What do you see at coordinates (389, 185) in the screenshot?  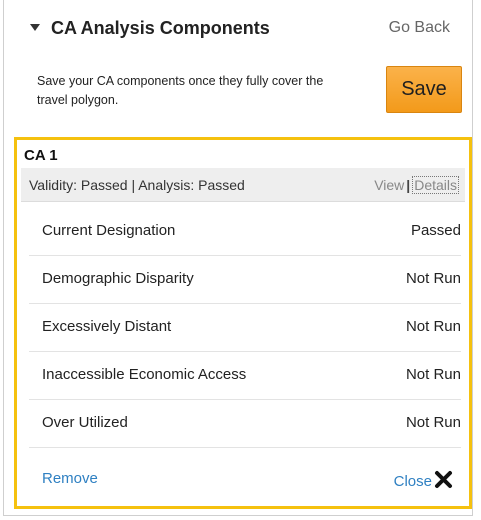 I see `view-link: View` at bounding box center [389, 185].